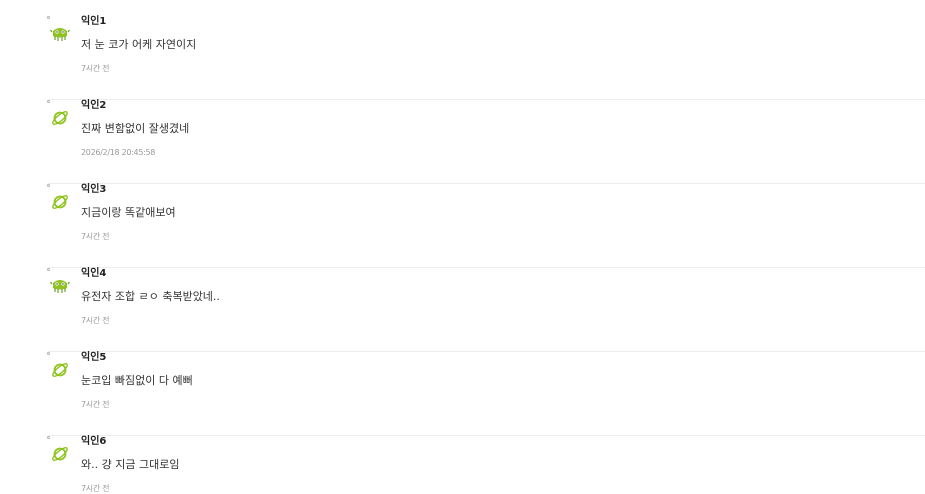 The width and height of the screenshot is (925, 494). What do you see at coordinates (462, 465) in the screenshot?
I see `comment-item: 익인6 와.. 걍 지금 그대로임 7시간 전` at bounding box center [462, 465].